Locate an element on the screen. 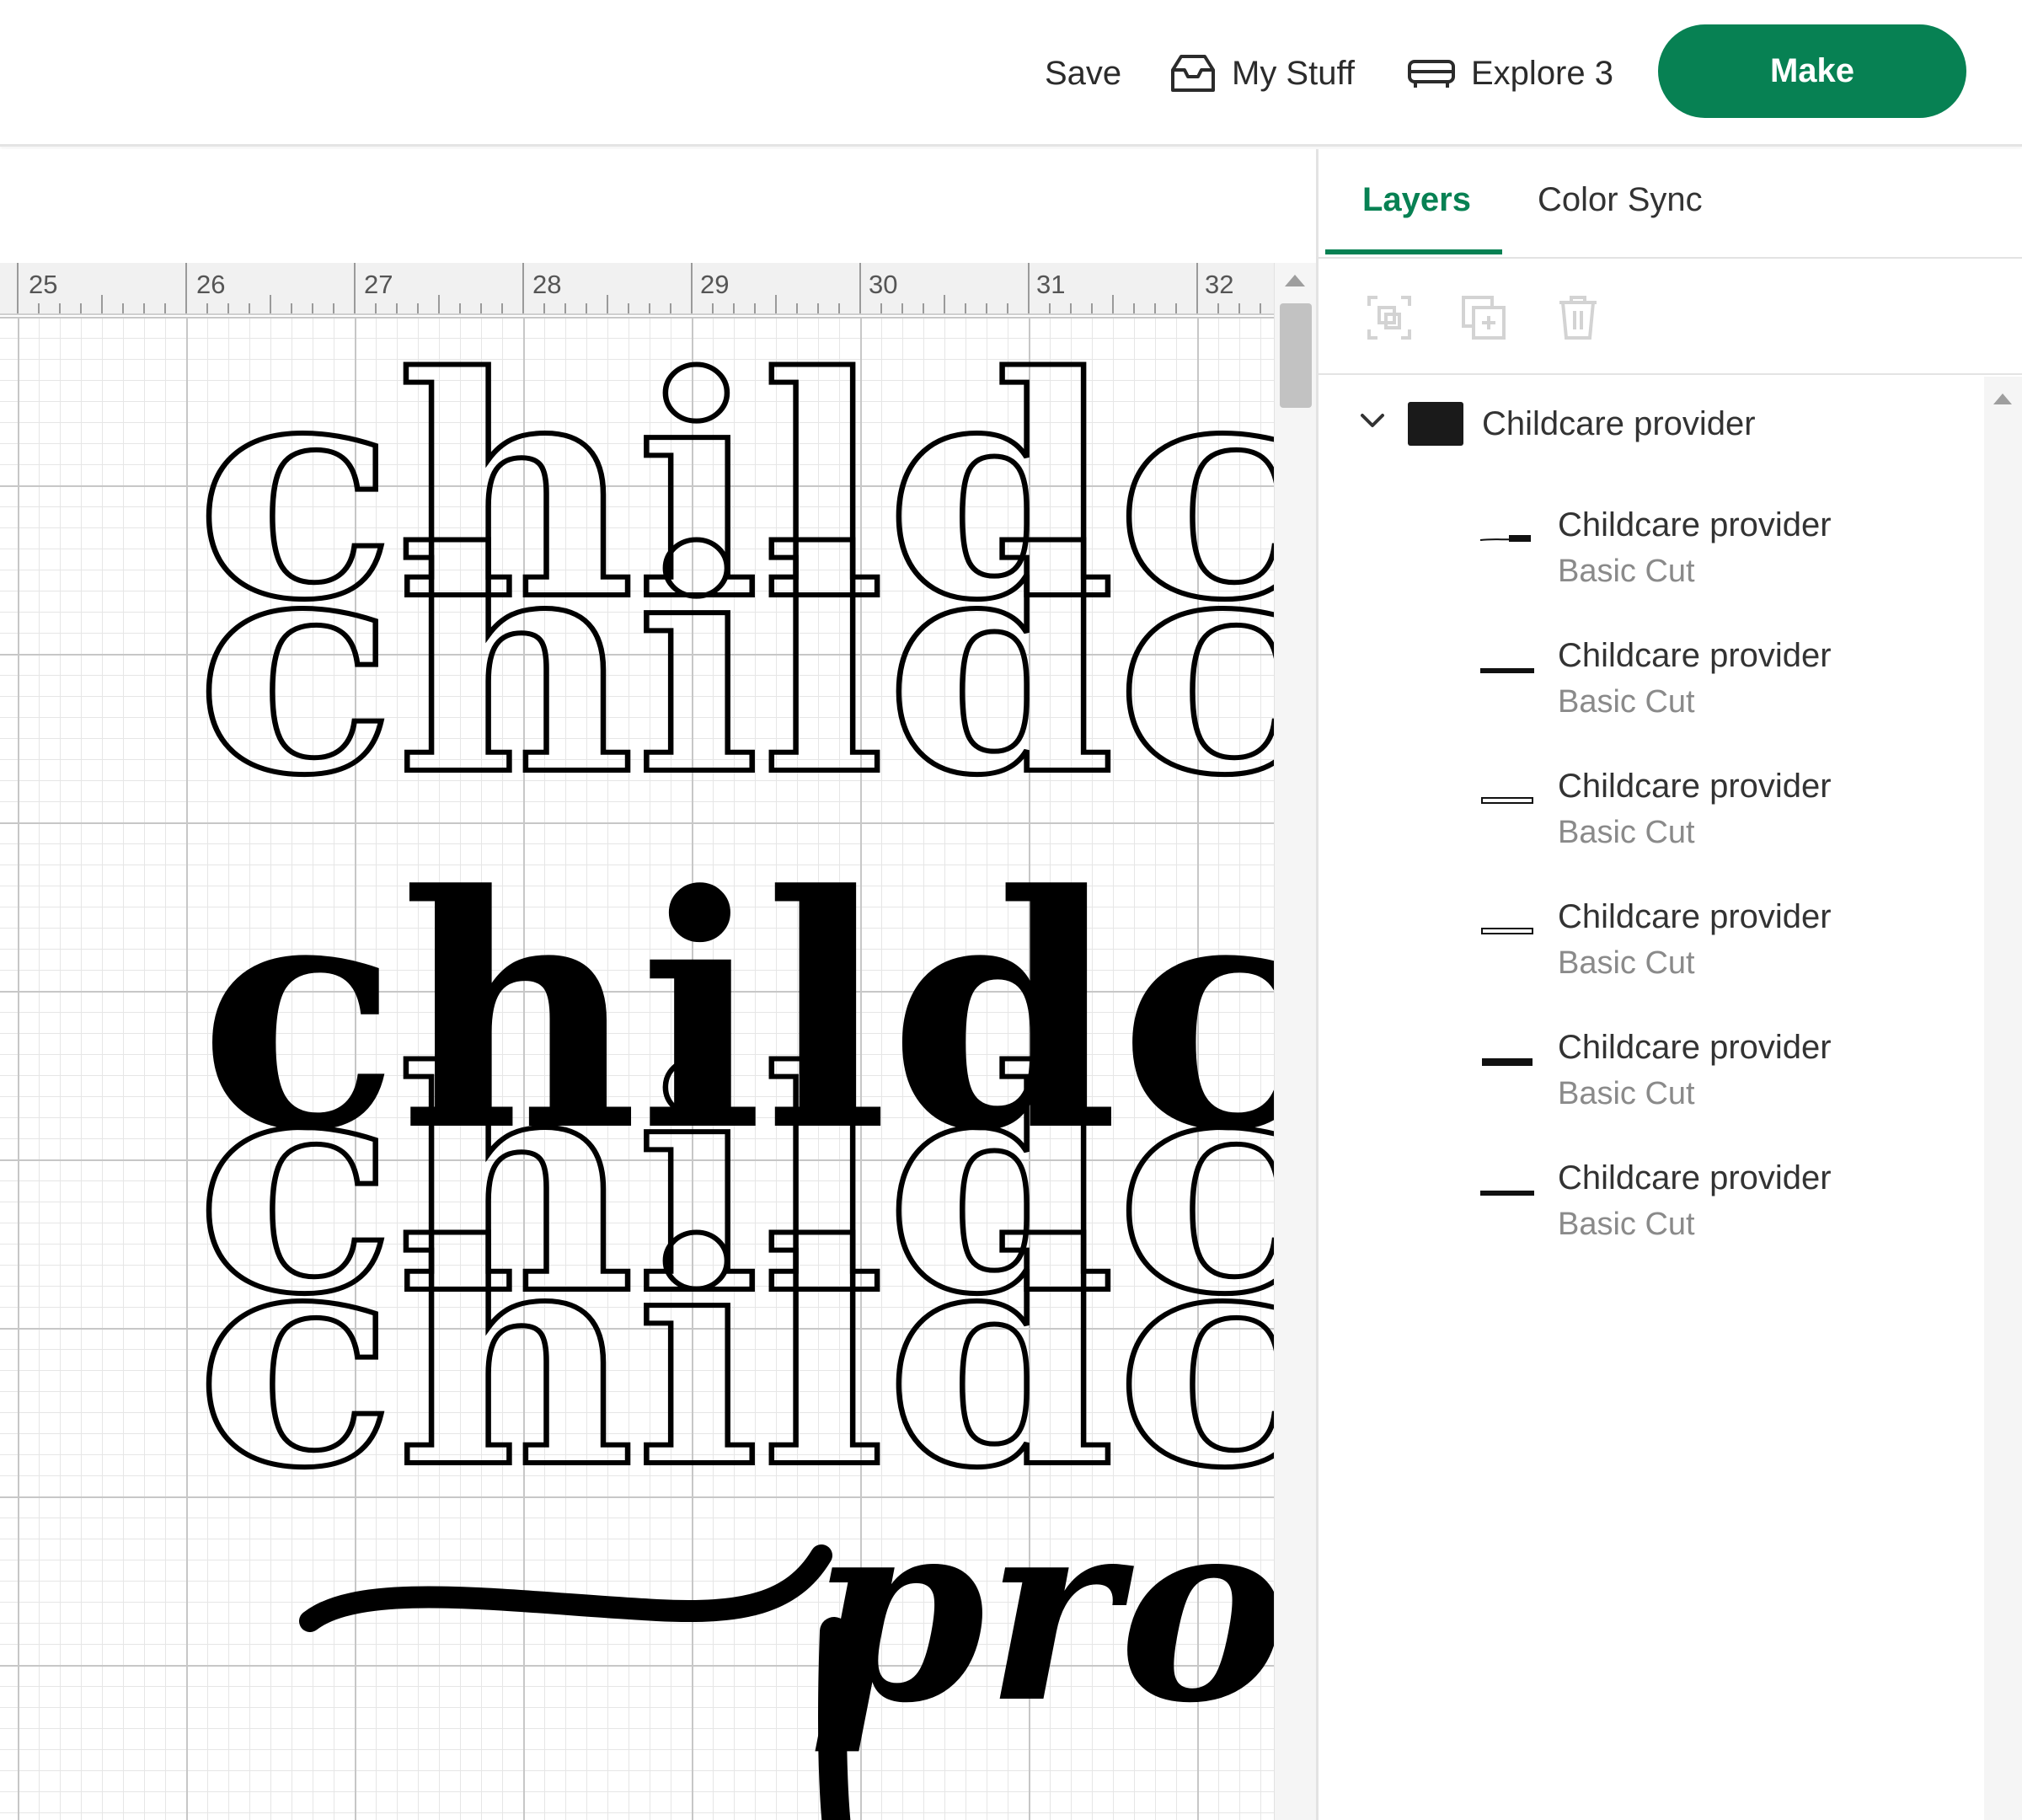 The height and width of the screenshot is (1820, 2022). canvas-vertical-scrollbar is located at coordinates (1295, 1041).